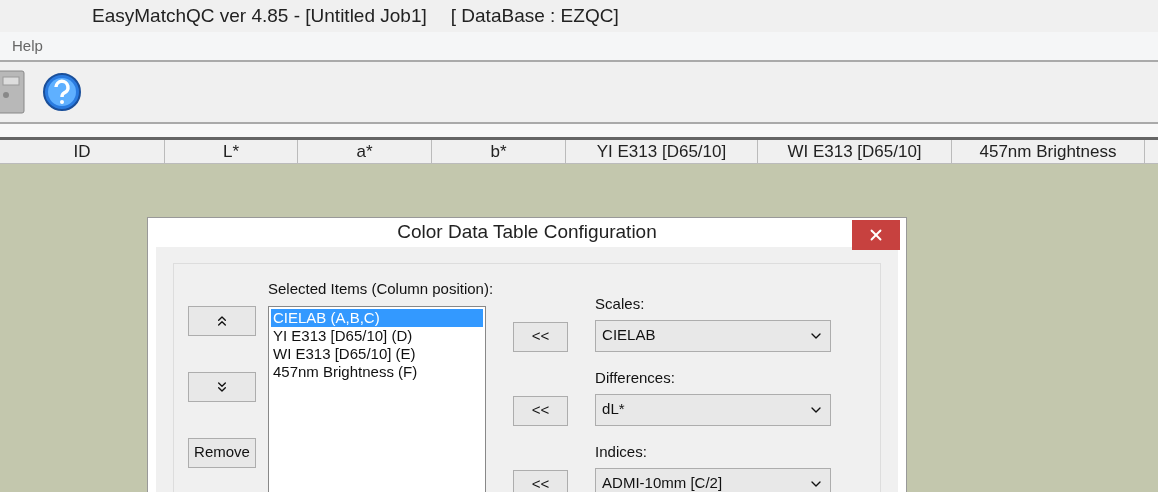  What do you see at coordinates (377, 399) in the screenshot?
I see `selected-items-list: CIELAB (A,B,C) YI E313 [D65/10] (D) WI E313 [D65/10] (E) 457nm Brightness (F)` at bounding box center [377, 399].